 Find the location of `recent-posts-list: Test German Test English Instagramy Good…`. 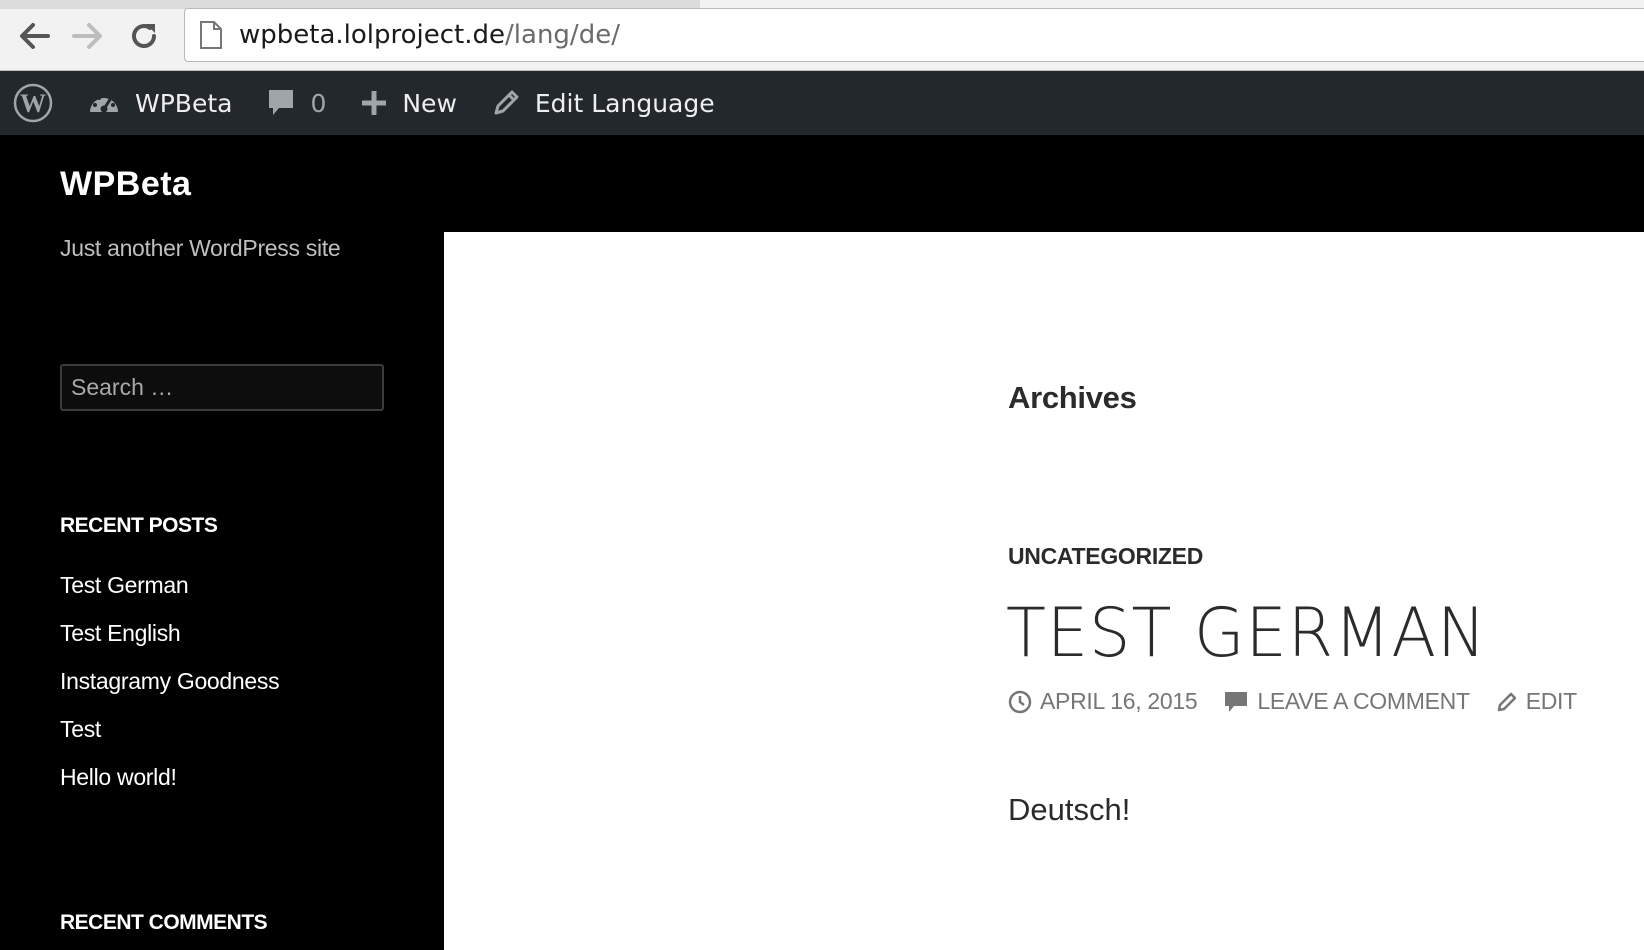

recent-posts-list: Test German Test English Instagramy Good… is located at coordinates (170, 690).